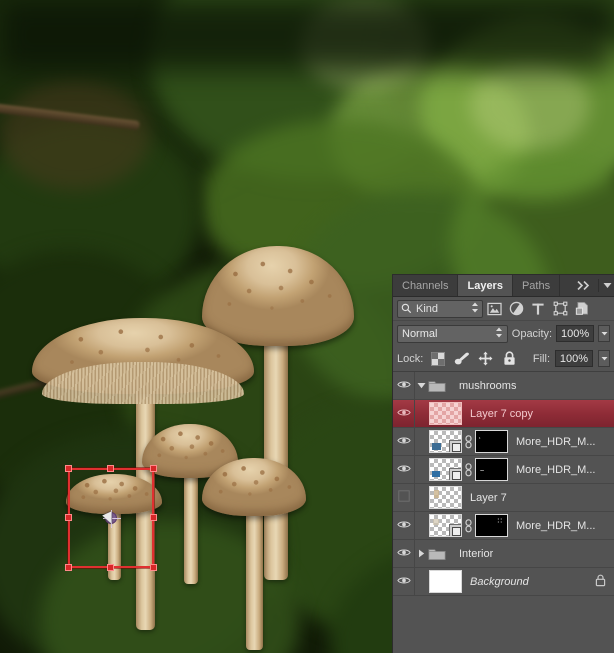 The height and width of the screenshot is (653, 614). What do you see at coordinates (427, 308) in the screenshot?
I see `filter-kind-label: Kind` at bounding box center [427, 308].